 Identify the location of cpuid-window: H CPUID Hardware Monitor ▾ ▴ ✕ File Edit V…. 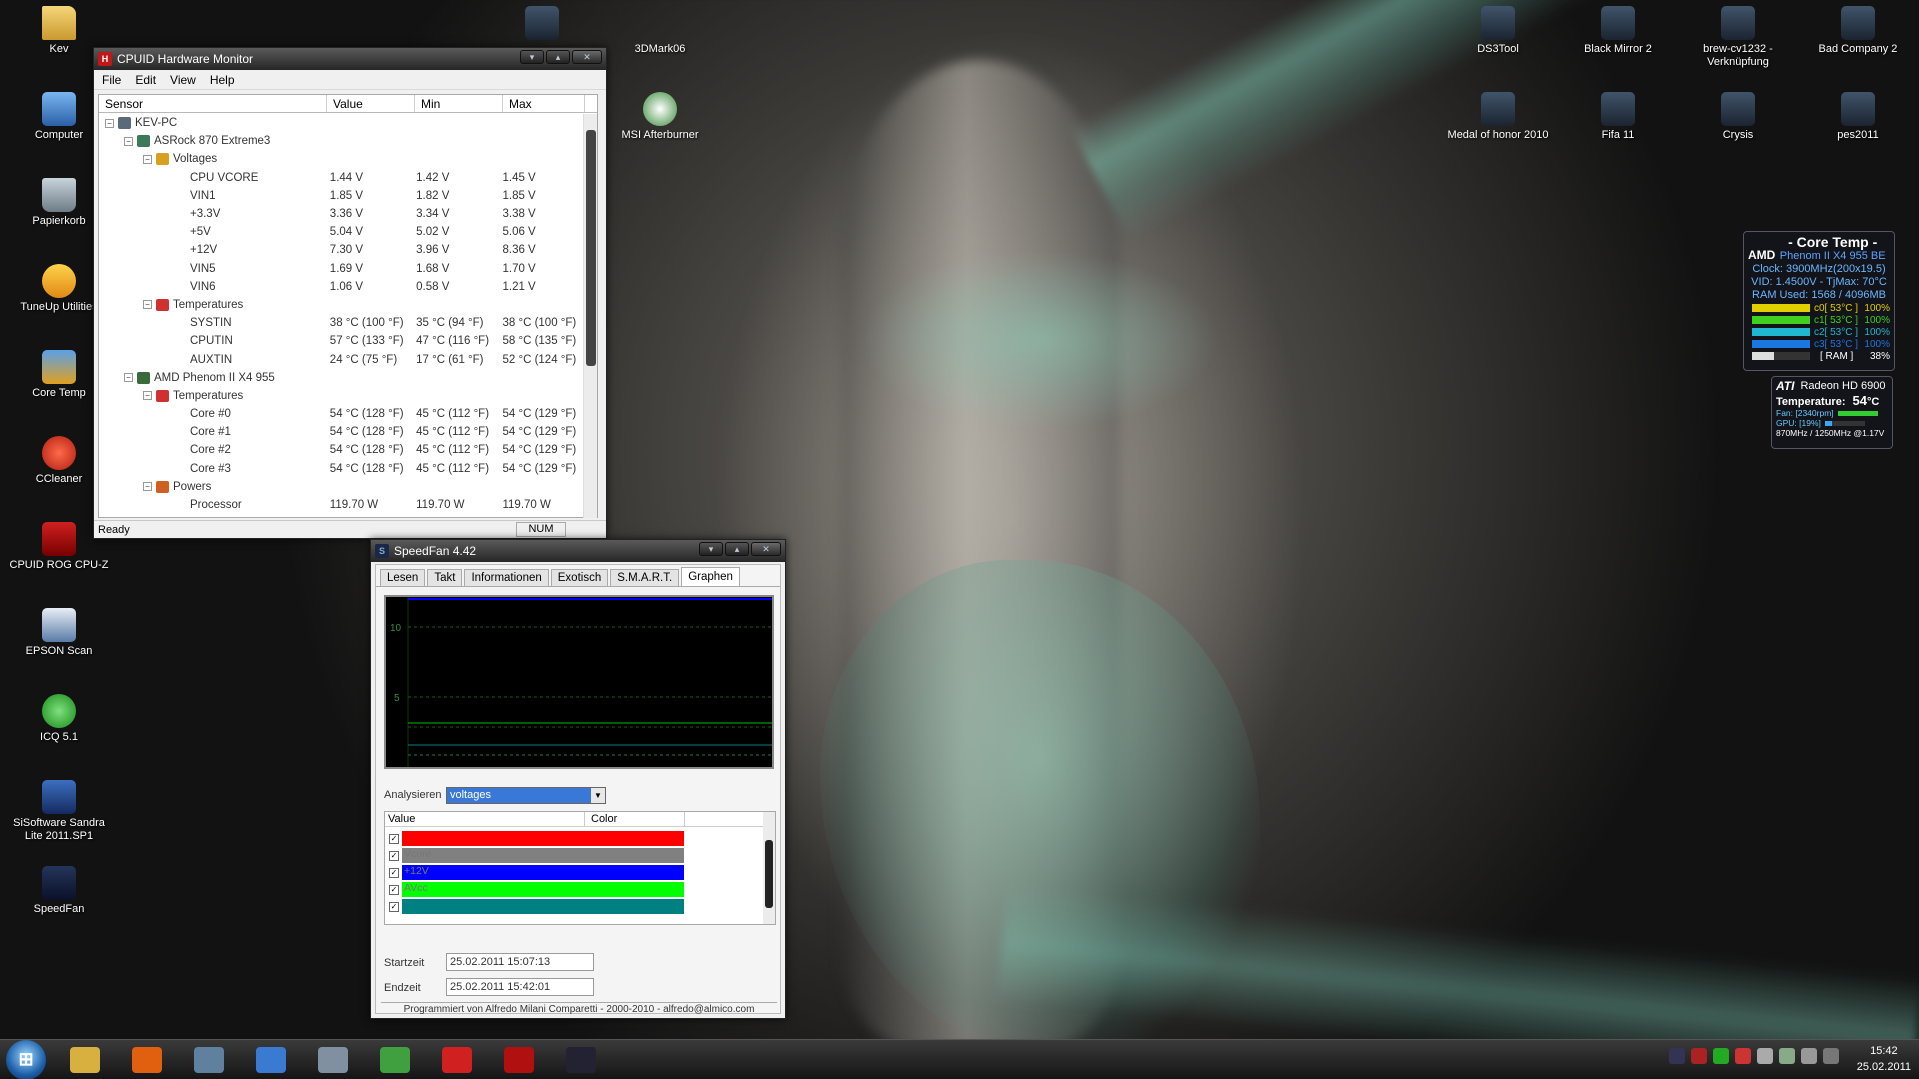
(350, 293).